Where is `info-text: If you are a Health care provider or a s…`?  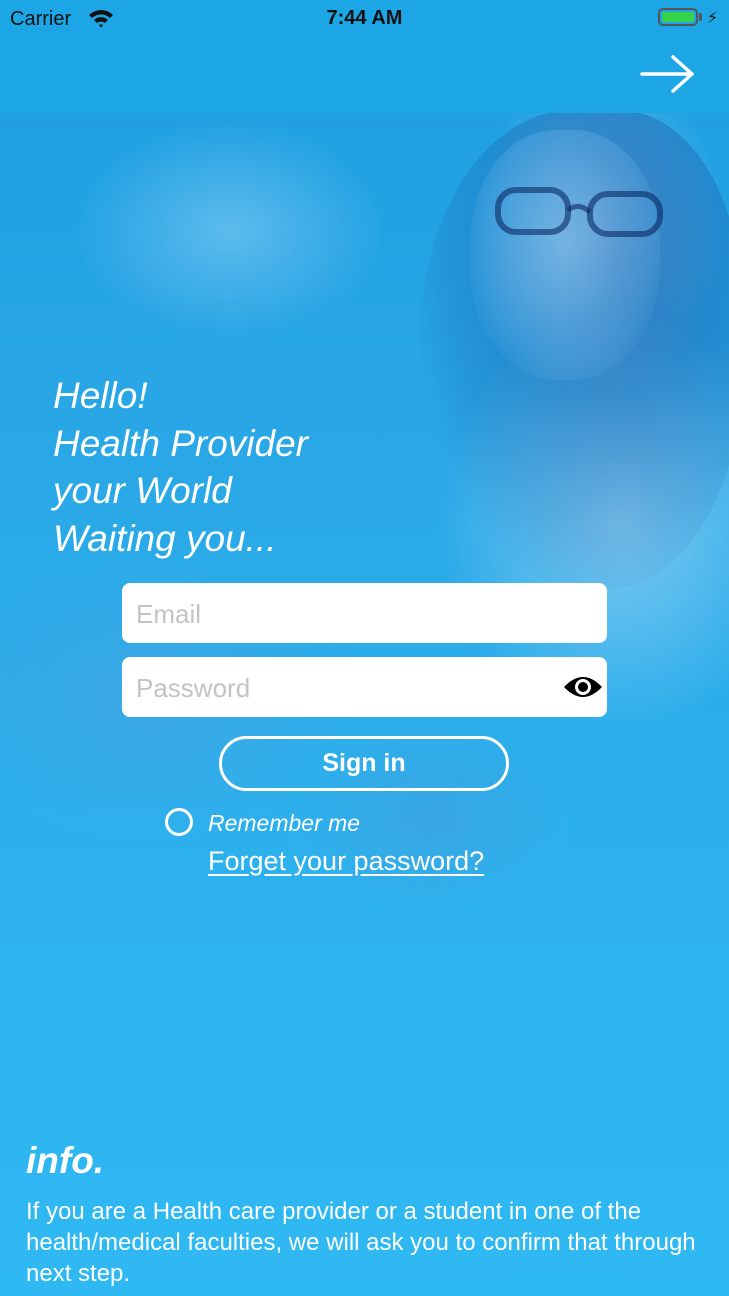 info-text: If you are a Health care provider or a s… is located at coordinates (361, 1242).